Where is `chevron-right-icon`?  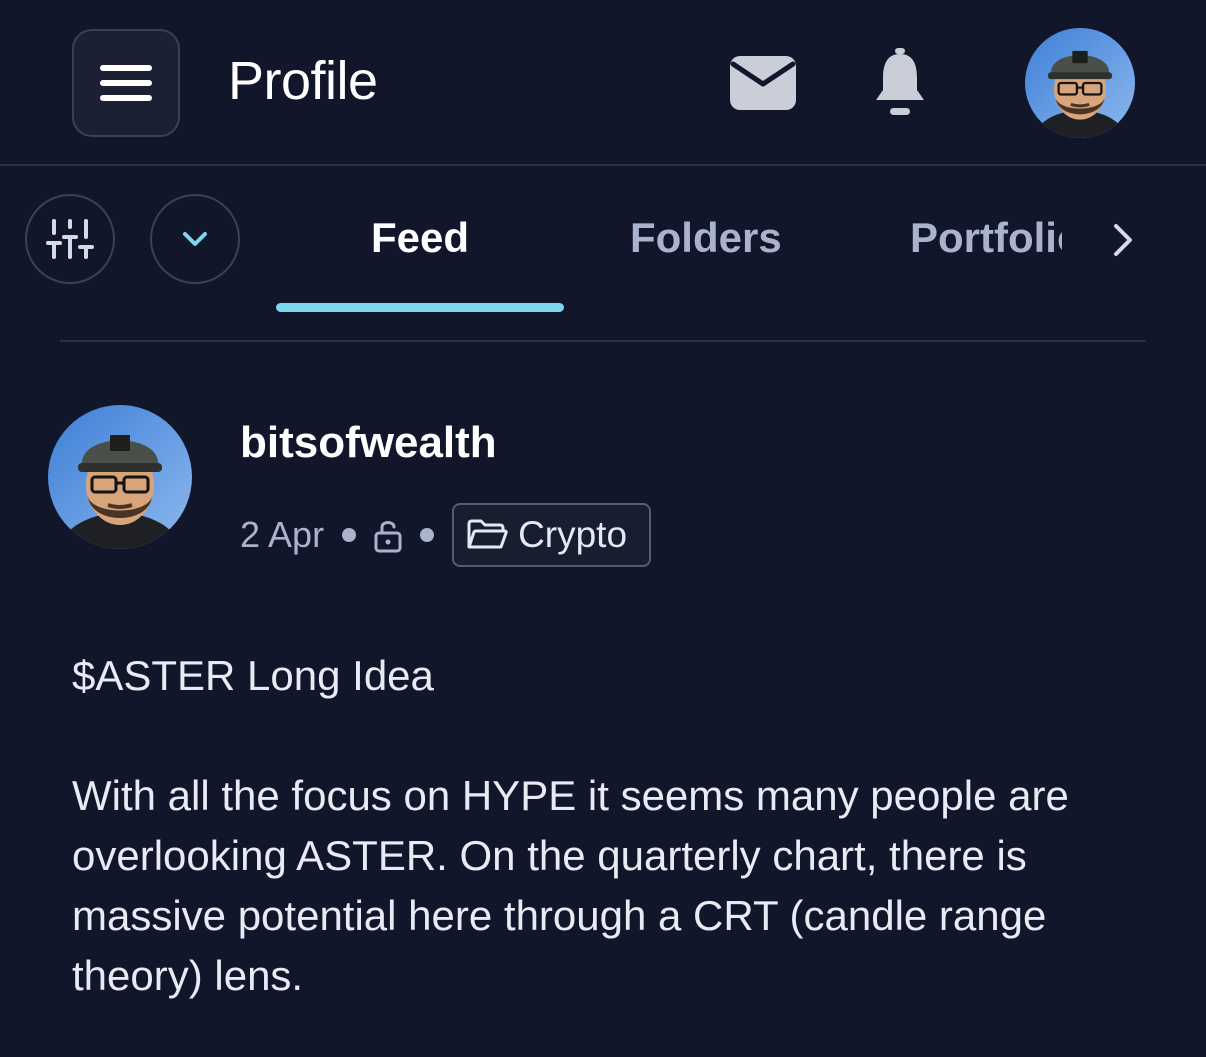
chevron-right-icon is located at coordinates (1123, 240).